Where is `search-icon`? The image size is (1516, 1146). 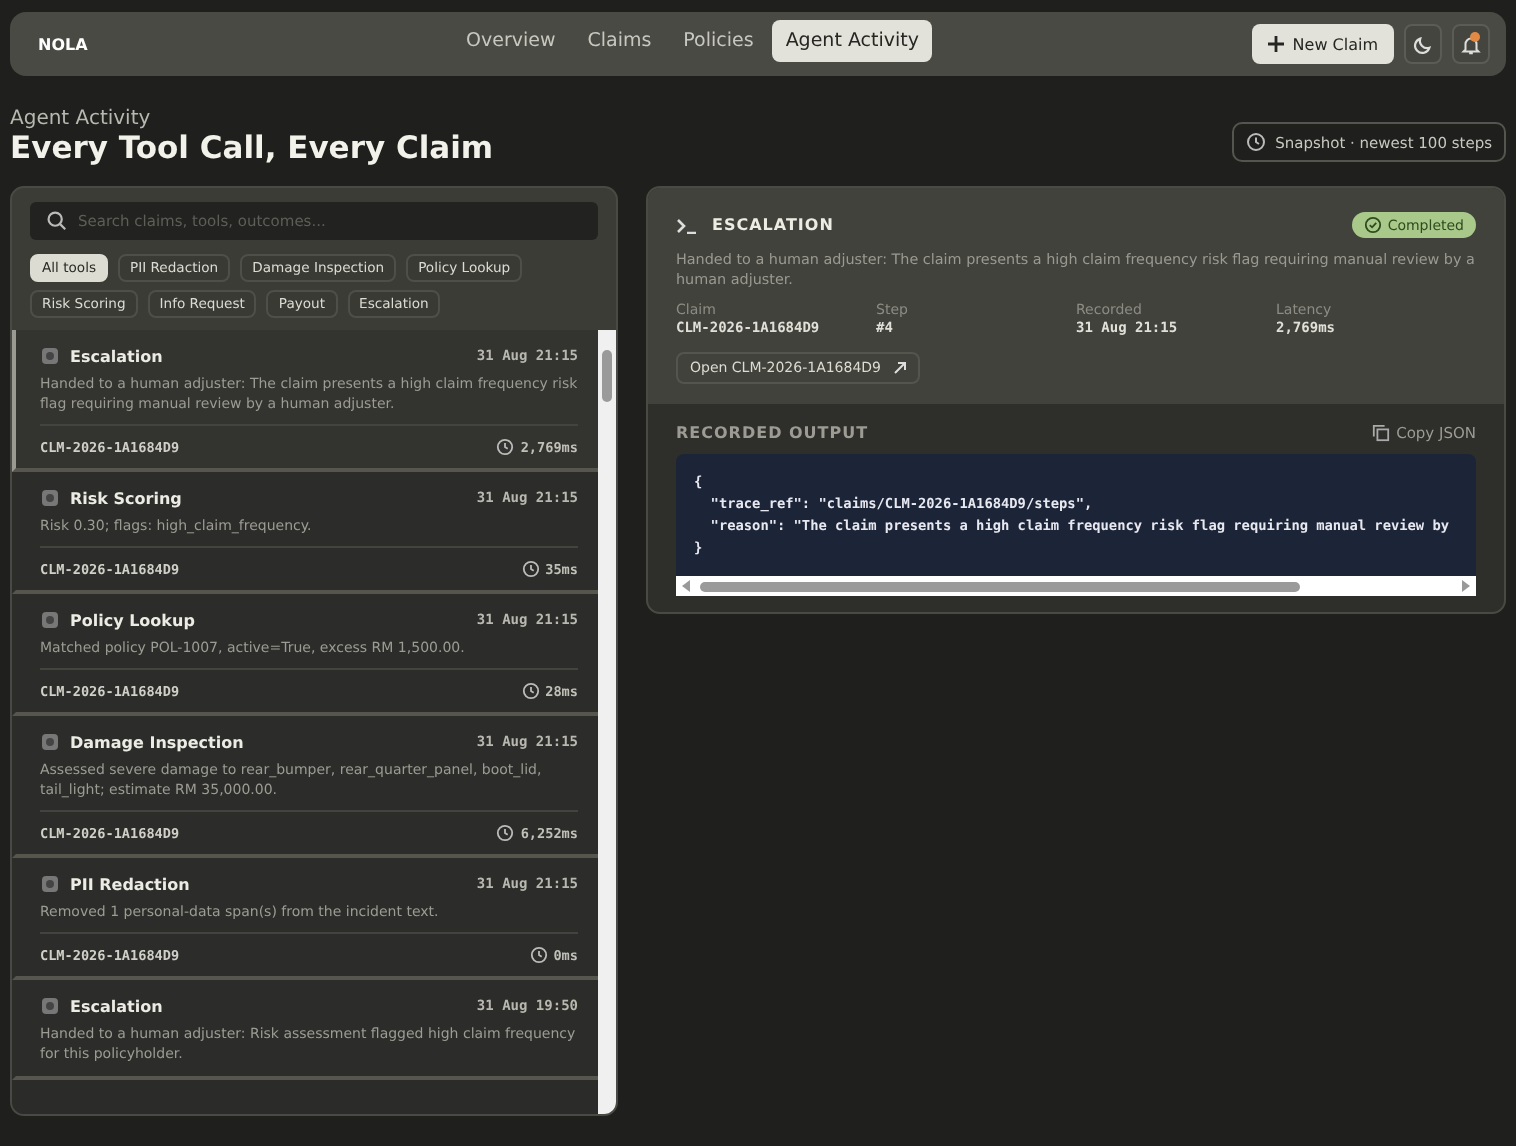 search-icon is located at coordinates (57, 221).